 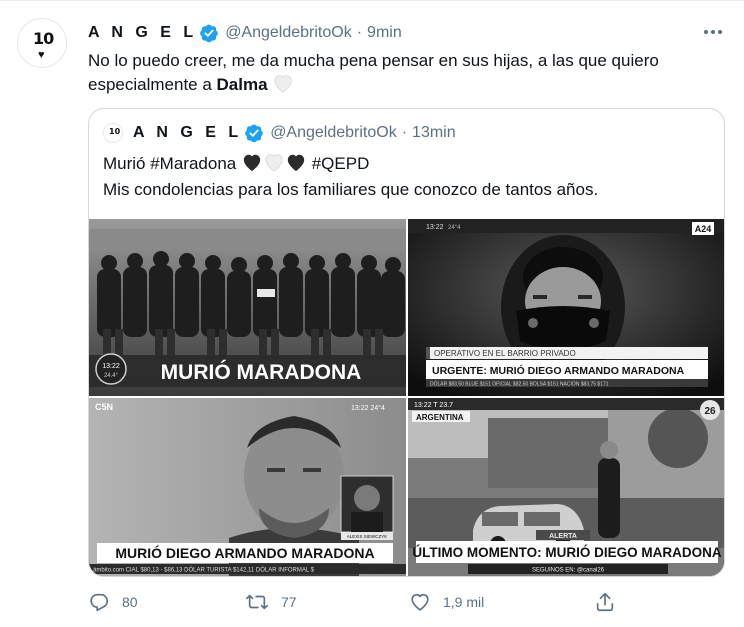 I want to click on quoted-avatar: 10, so click(x=113, y=133).